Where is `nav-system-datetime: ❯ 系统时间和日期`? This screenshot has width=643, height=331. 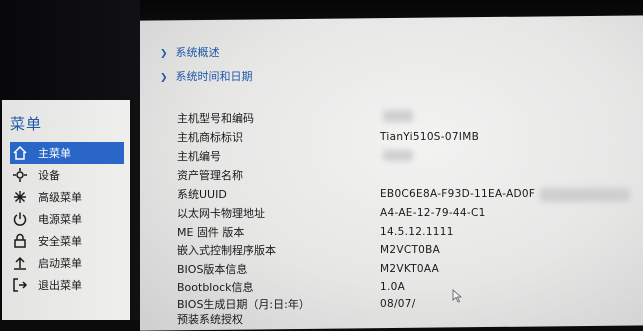 nav-system-datetime: ❯ 系统时间和日期 is located at coordinates (206, 76).